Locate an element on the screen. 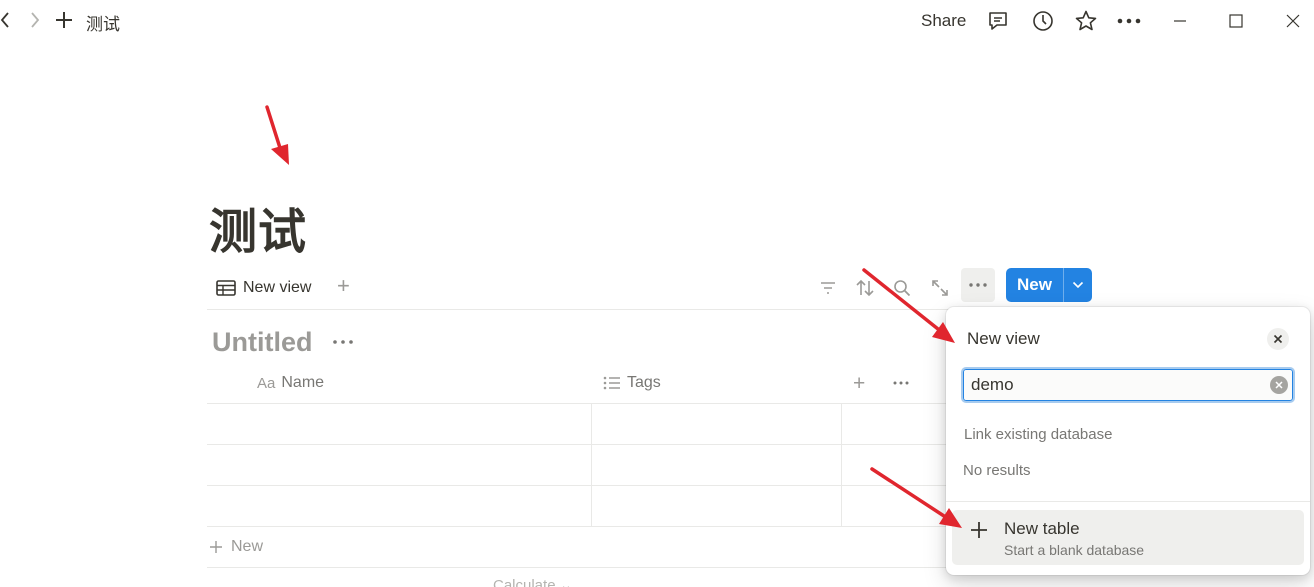  new-button-group: New is located at coordinates (1049, 285).